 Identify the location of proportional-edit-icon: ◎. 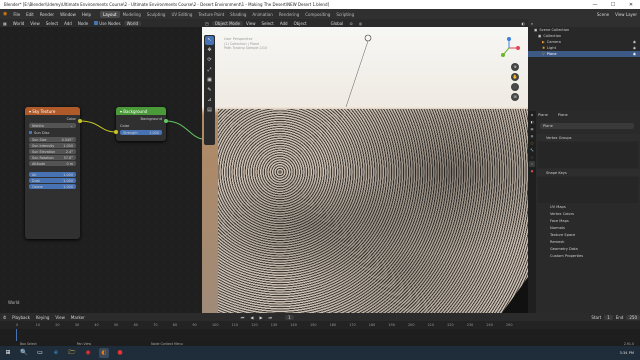
(361, 23).